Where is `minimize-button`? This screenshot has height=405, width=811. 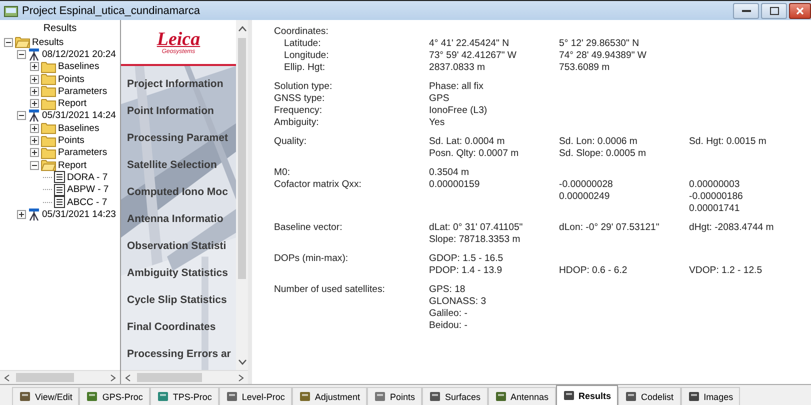
minimize-button is located at coordinates (746, 11).